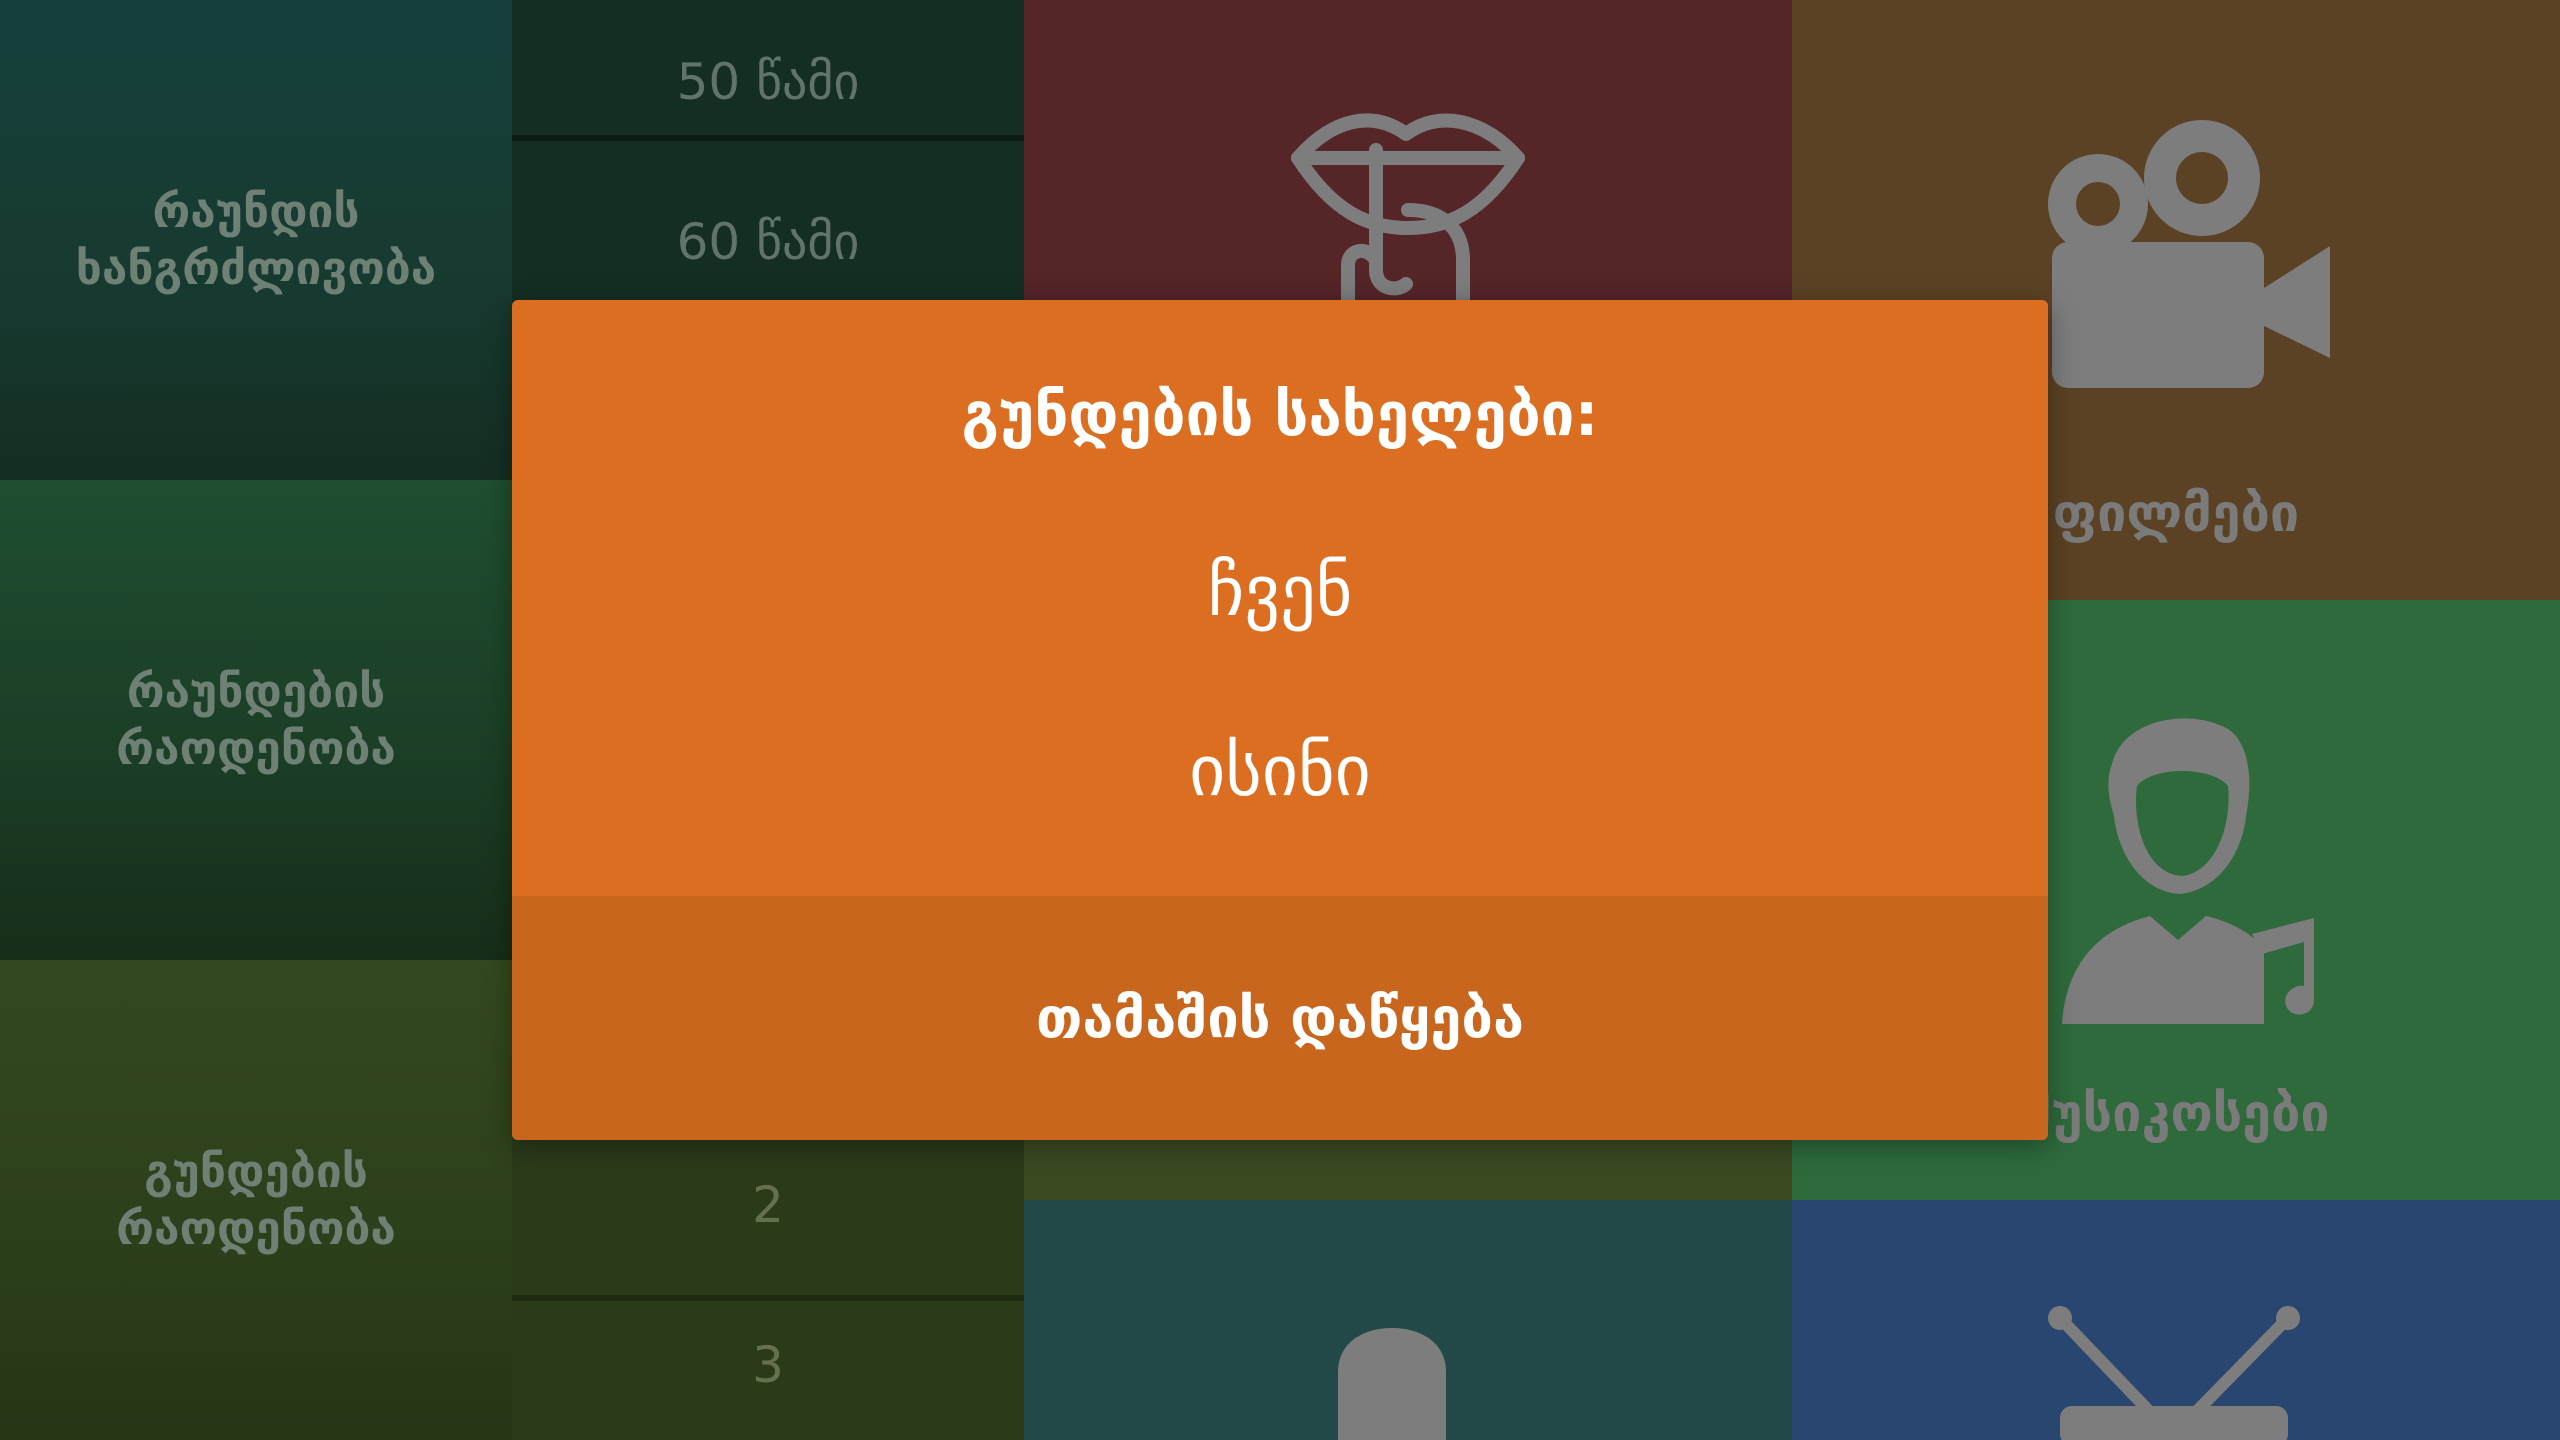  I want to click on person-icon, so click(1392, 1384).